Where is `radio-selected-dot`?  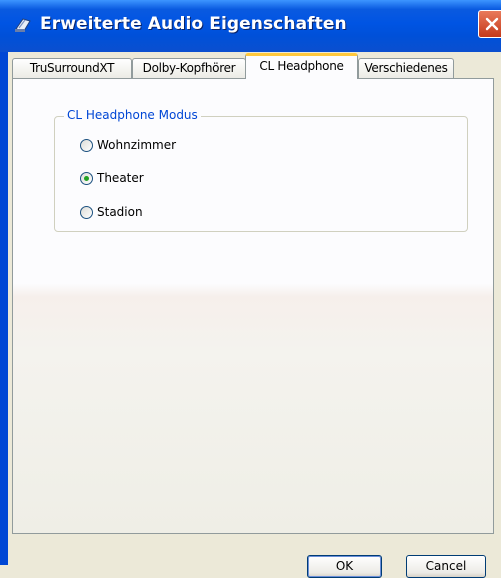 radio-selected-dot is located at coordinates (86, 178).